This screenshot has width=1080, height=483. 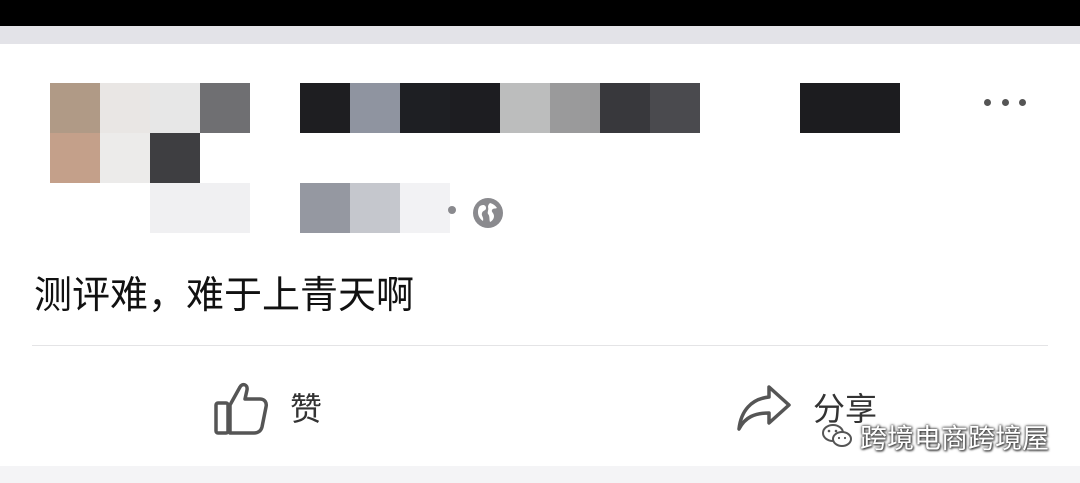 I want to click on like-button: 赞, so click(x=267, y=407).